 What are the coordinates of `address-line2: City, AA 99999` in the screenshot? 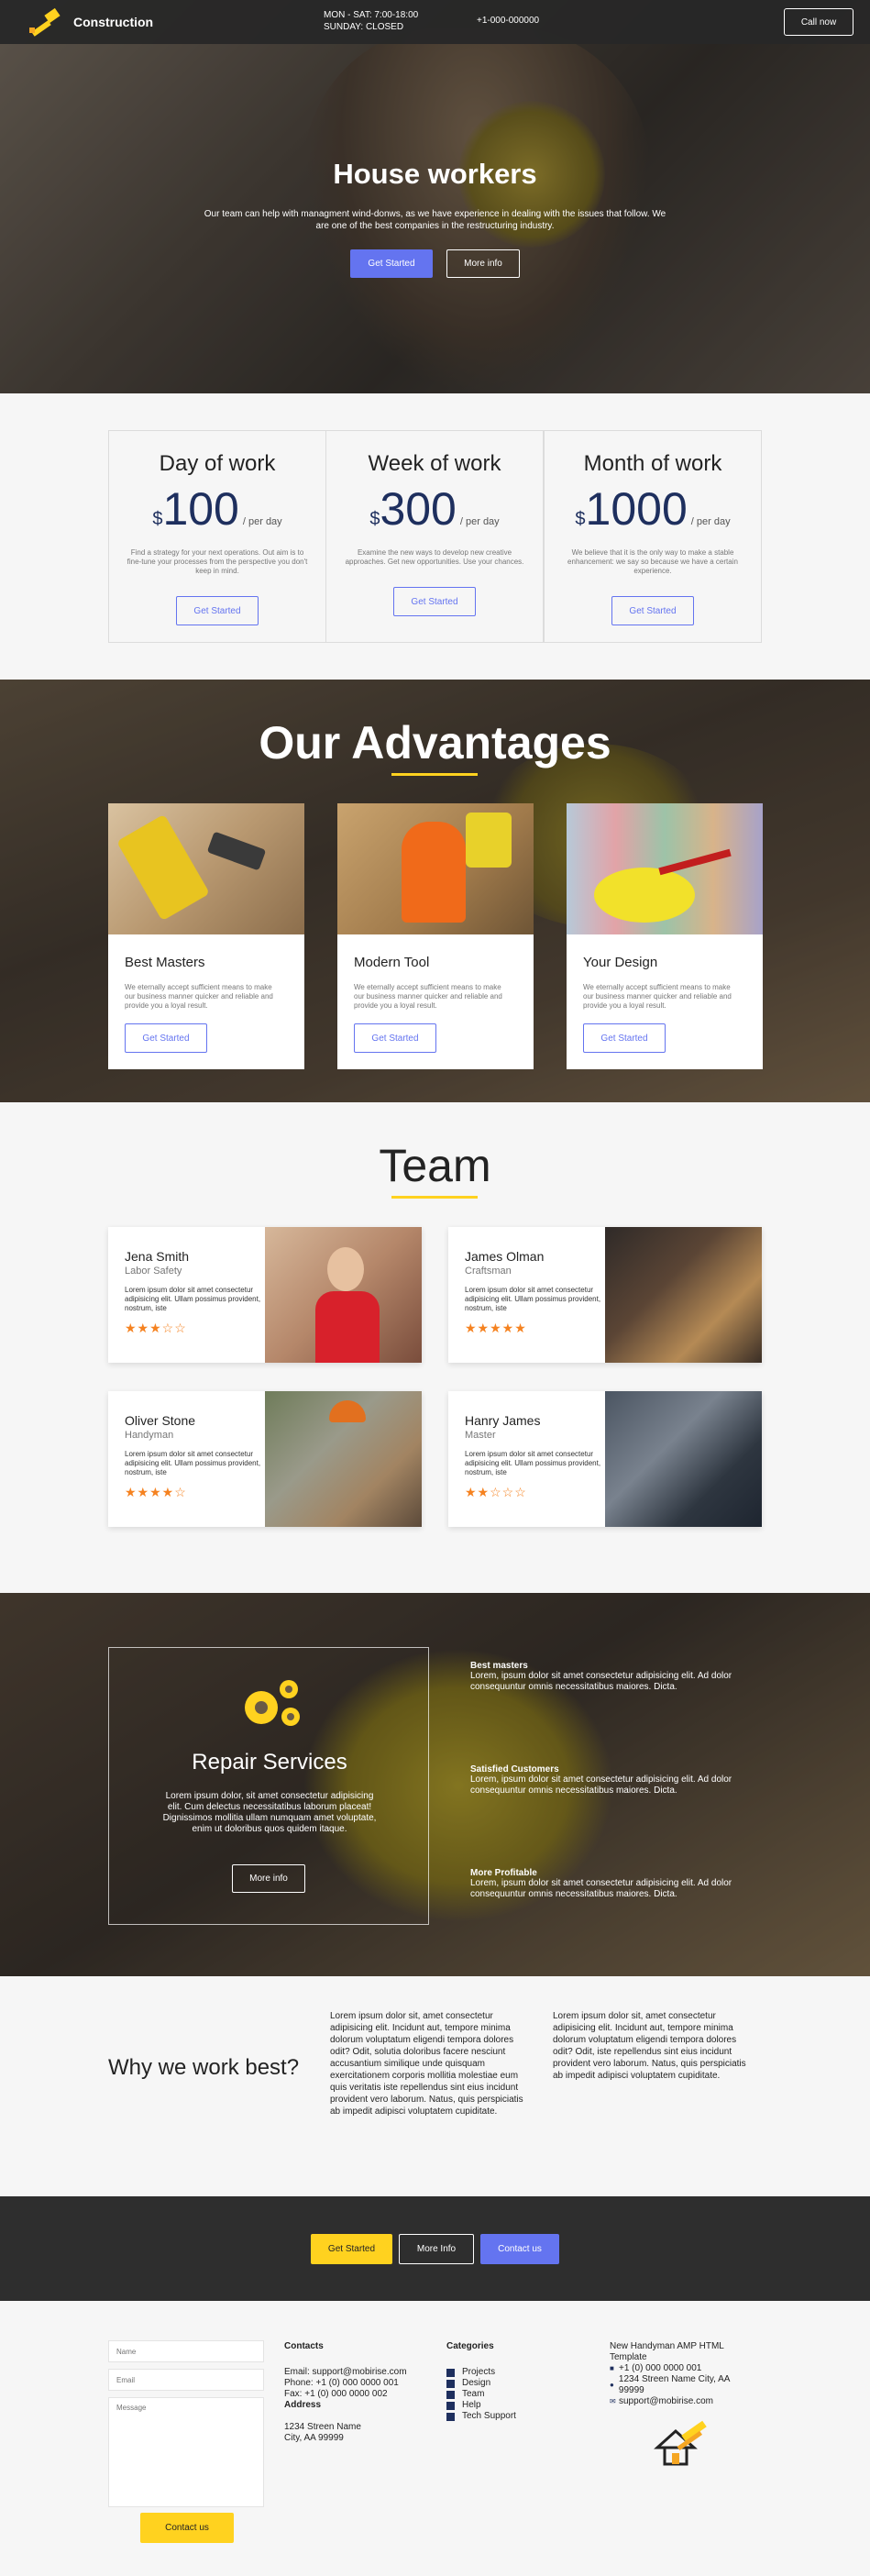 It's located at (314, 2438).